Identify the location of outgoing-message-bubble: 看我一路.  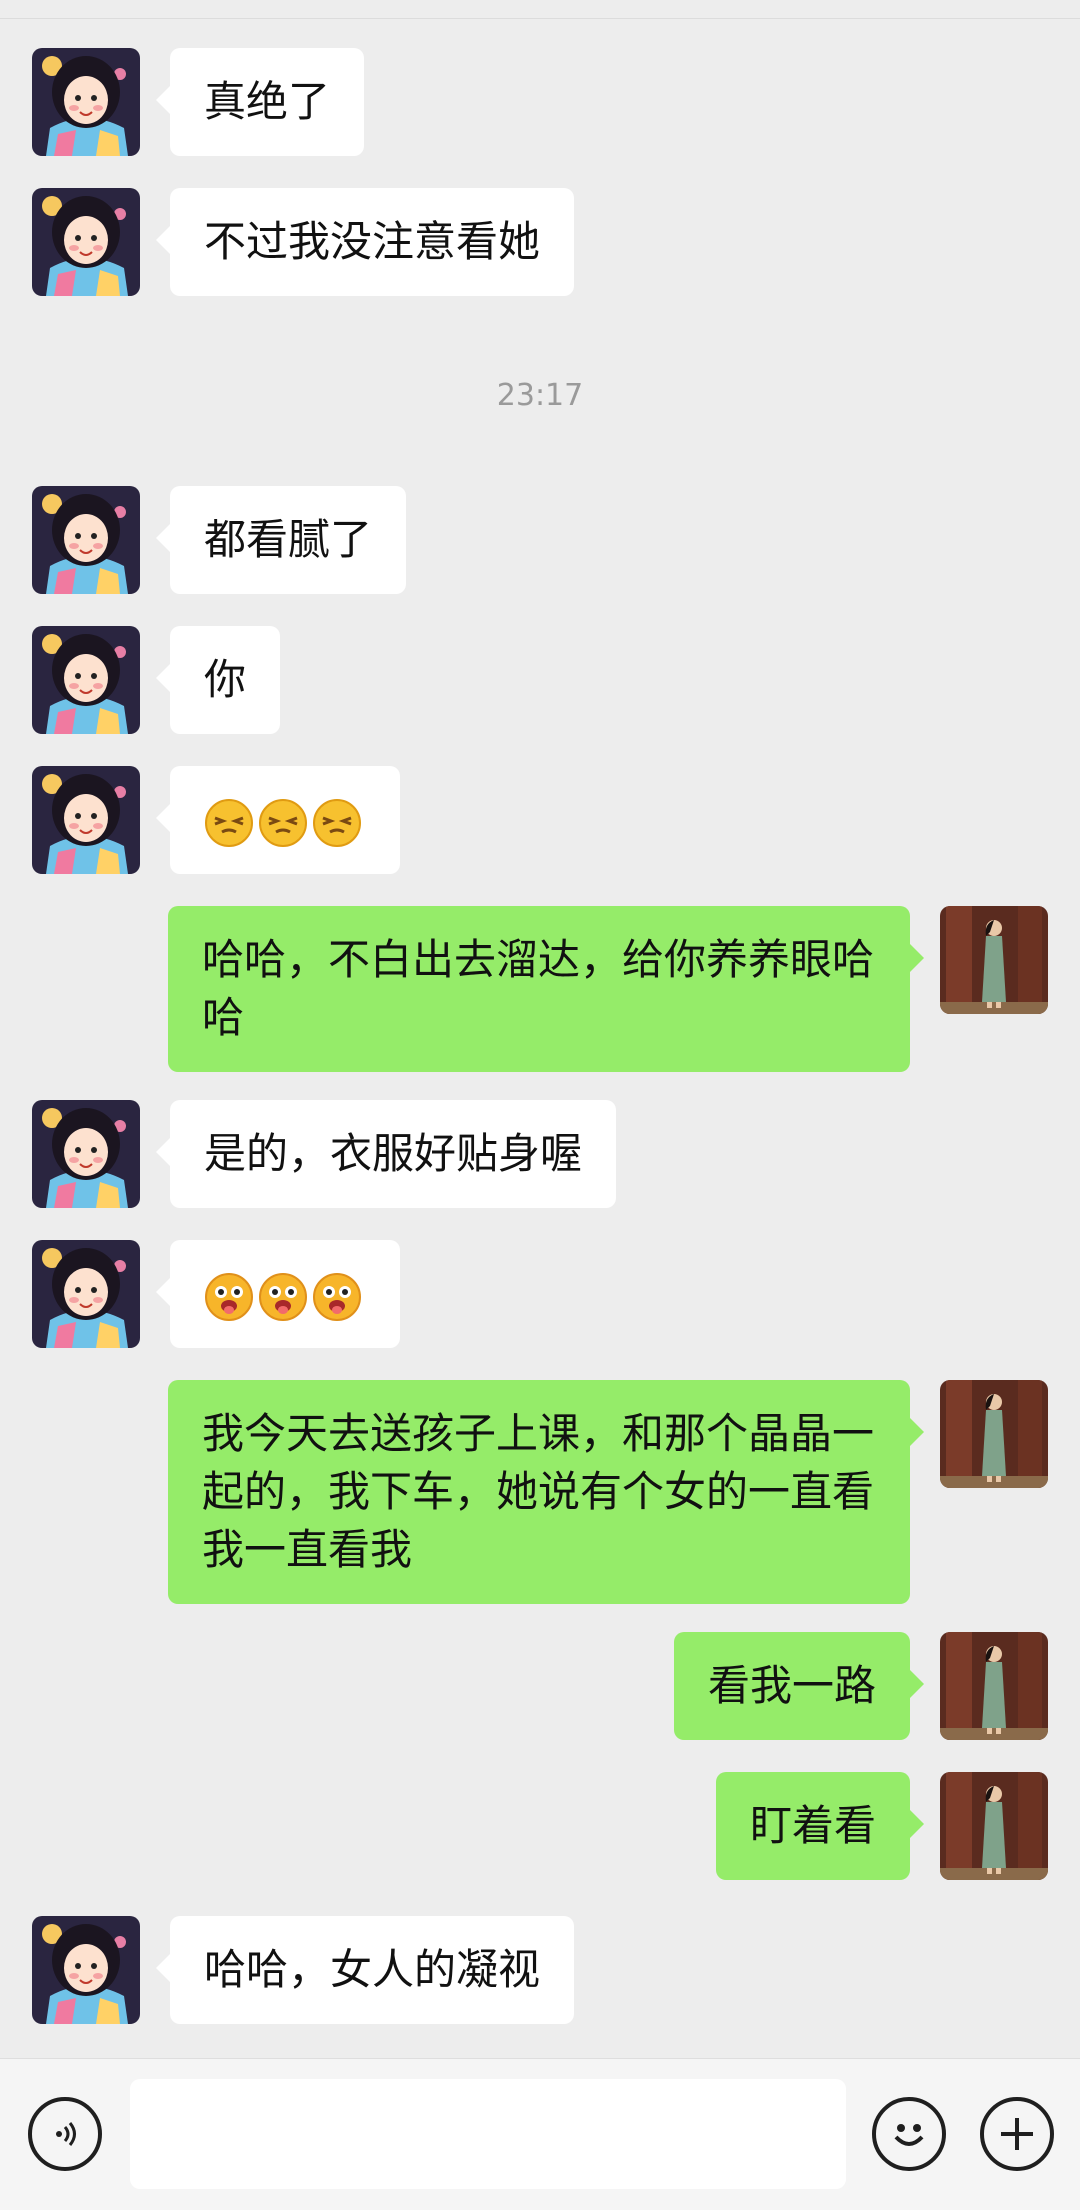
(799, 1686).